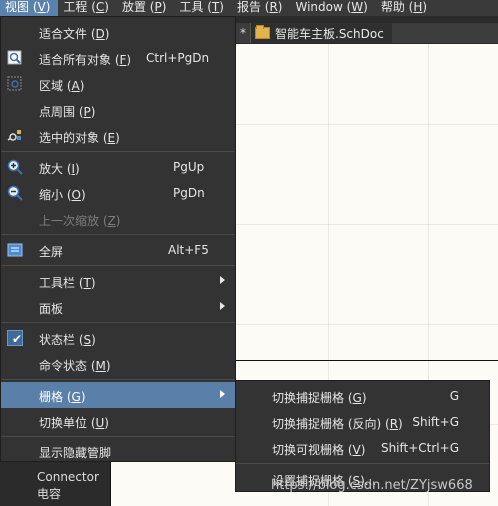 The image size is (498, 506). Describe the element at coordinates (14, 83) in the screenshot. I see `area-zoom-icon` at that location.